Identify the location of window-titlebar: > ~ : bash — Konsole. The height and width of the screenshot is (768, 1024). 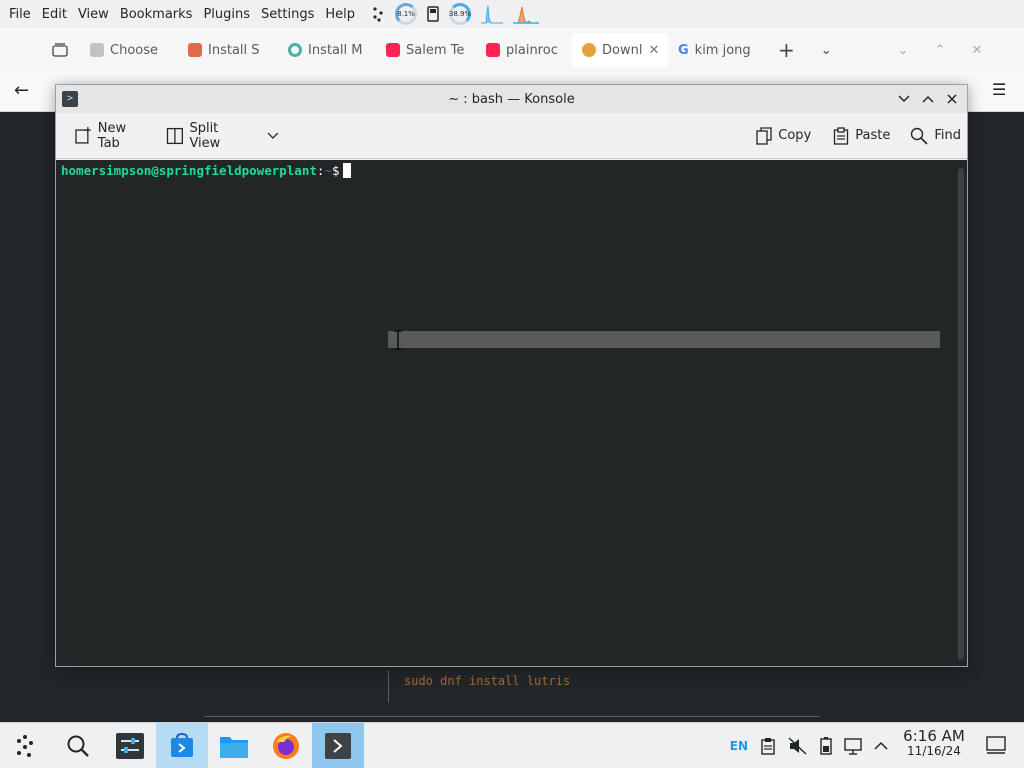
(511, 99).